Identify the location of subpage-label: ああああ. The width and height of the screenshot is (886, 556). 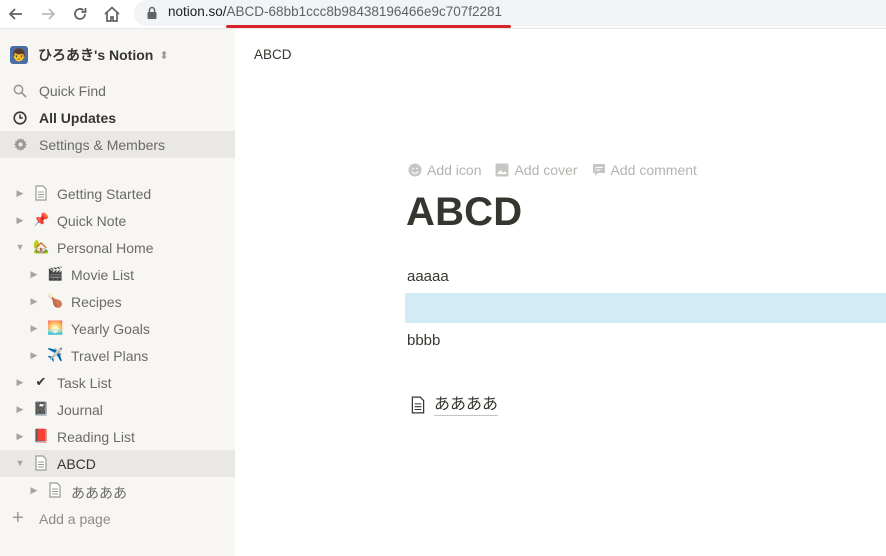
(466, 405).